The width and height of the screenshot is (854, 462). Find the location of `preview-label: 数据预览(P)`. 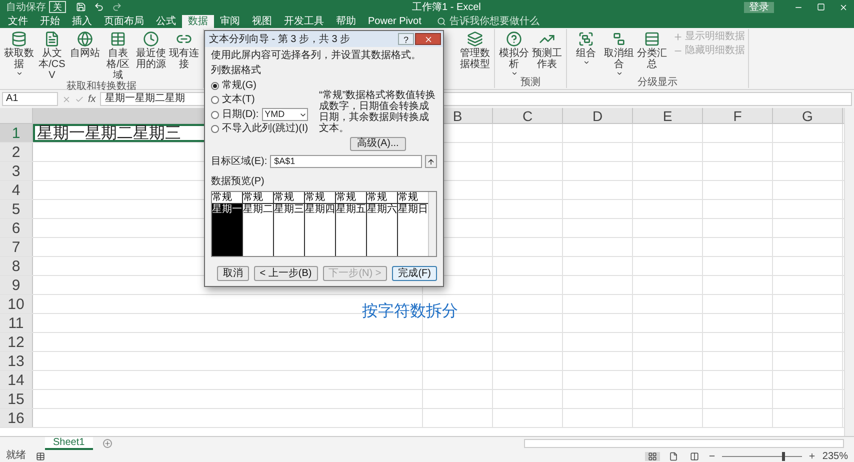

preview-label: 数据预览(P) is located at coordinates (238, 182).